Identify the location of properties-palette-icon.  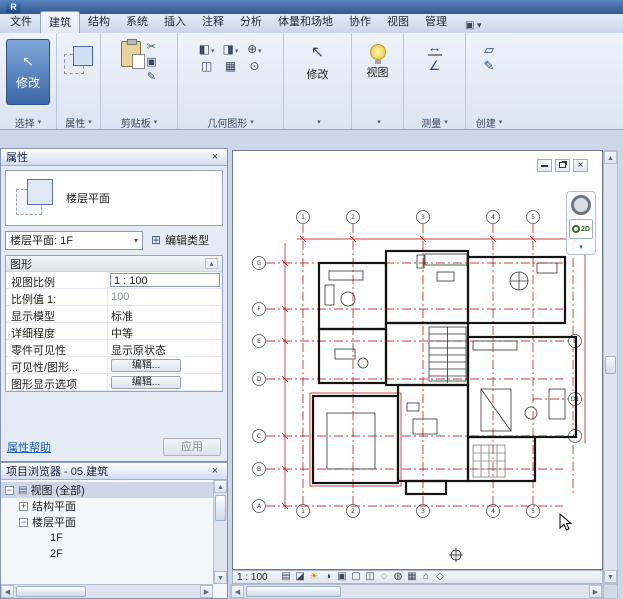
(78, 61).